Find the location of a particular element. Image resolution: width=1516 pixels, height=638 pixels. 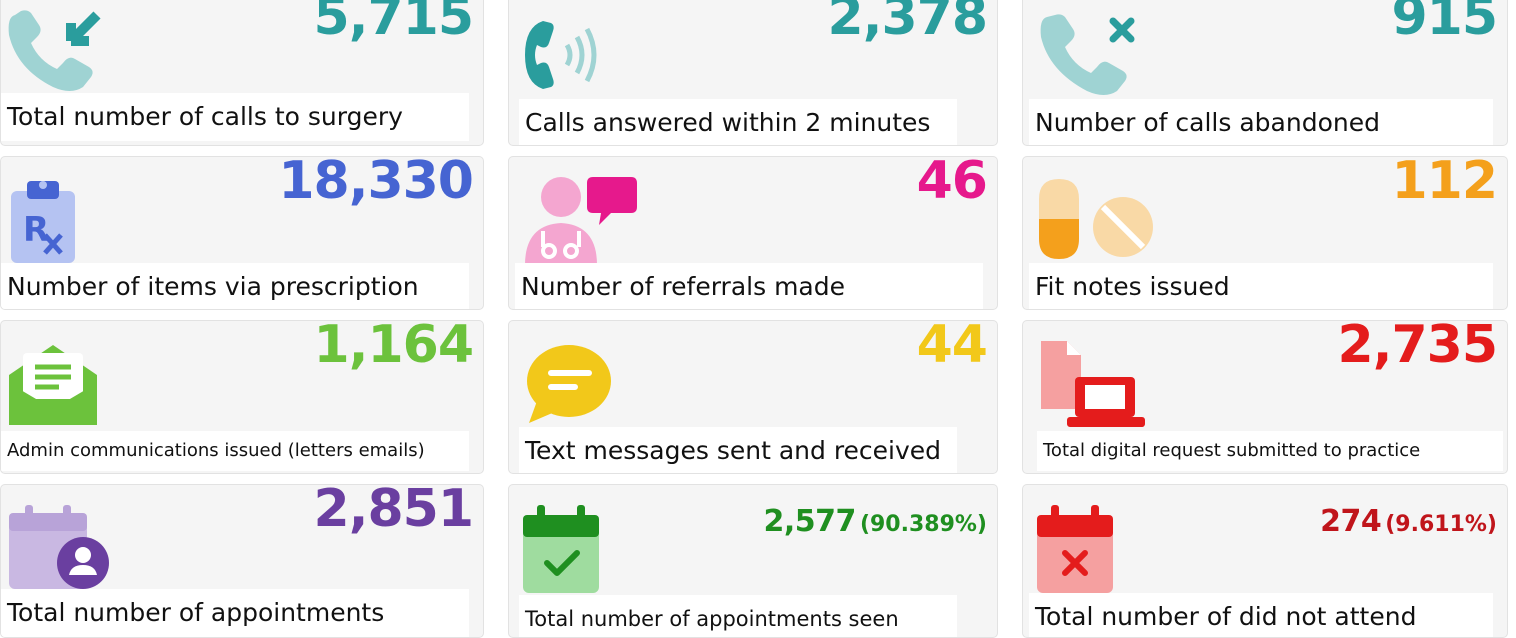

stat-value: 2,851 is located at coordinates (393, 511).